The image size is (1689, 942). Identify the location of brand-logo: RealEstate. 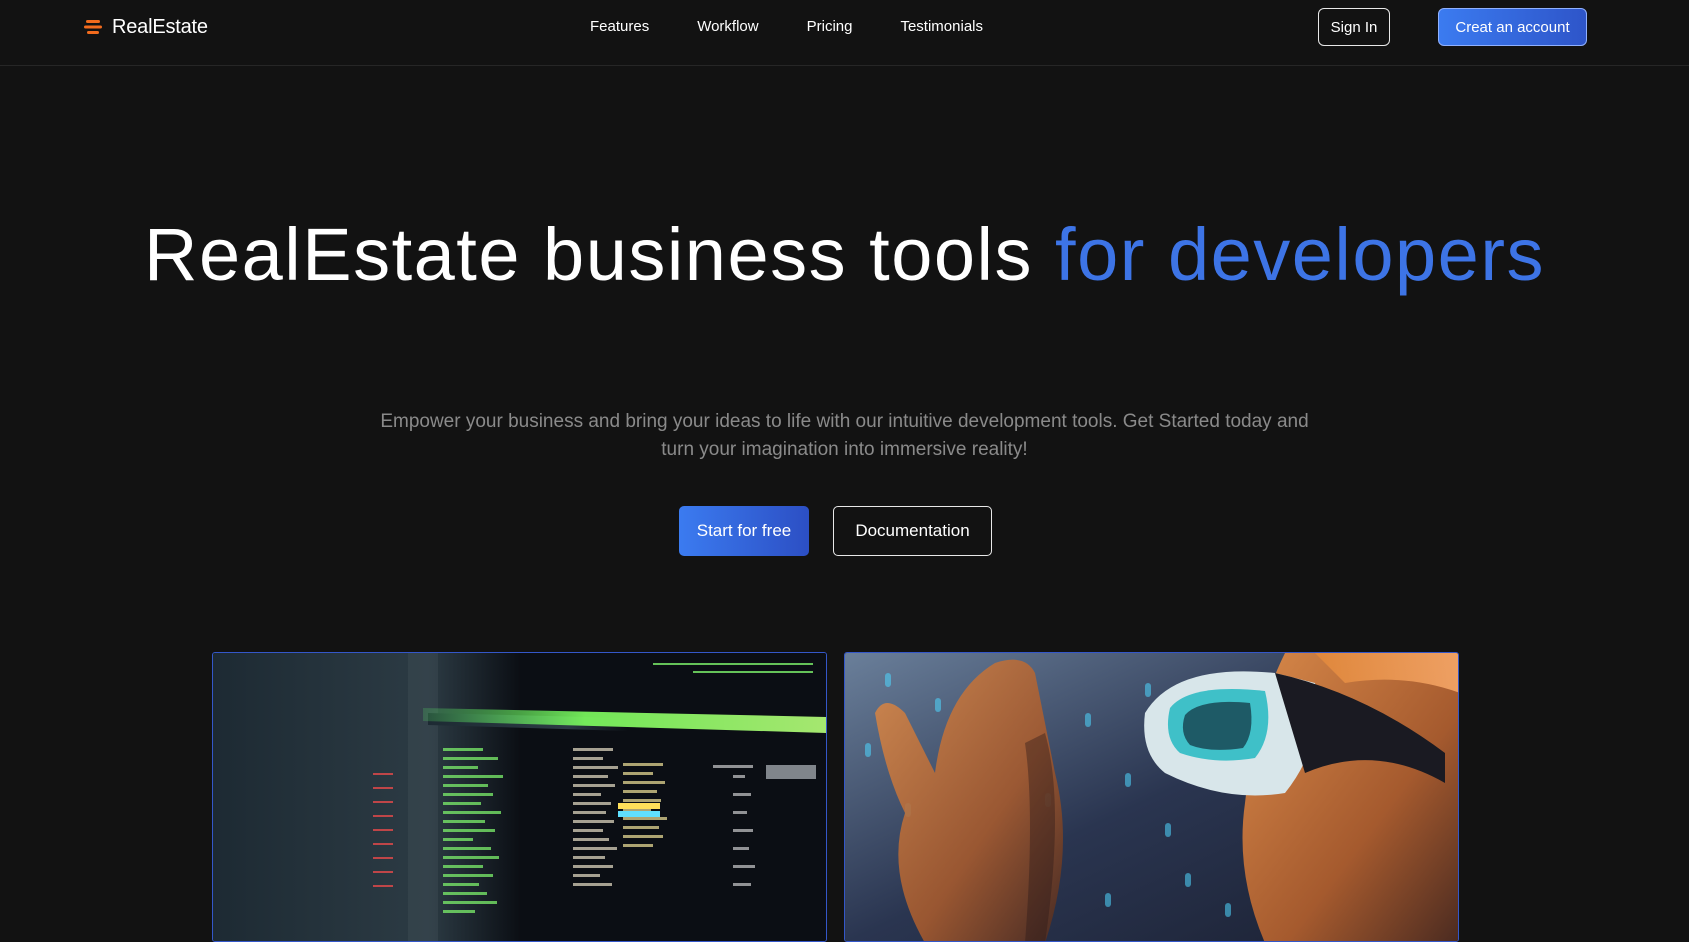
(146, 27).